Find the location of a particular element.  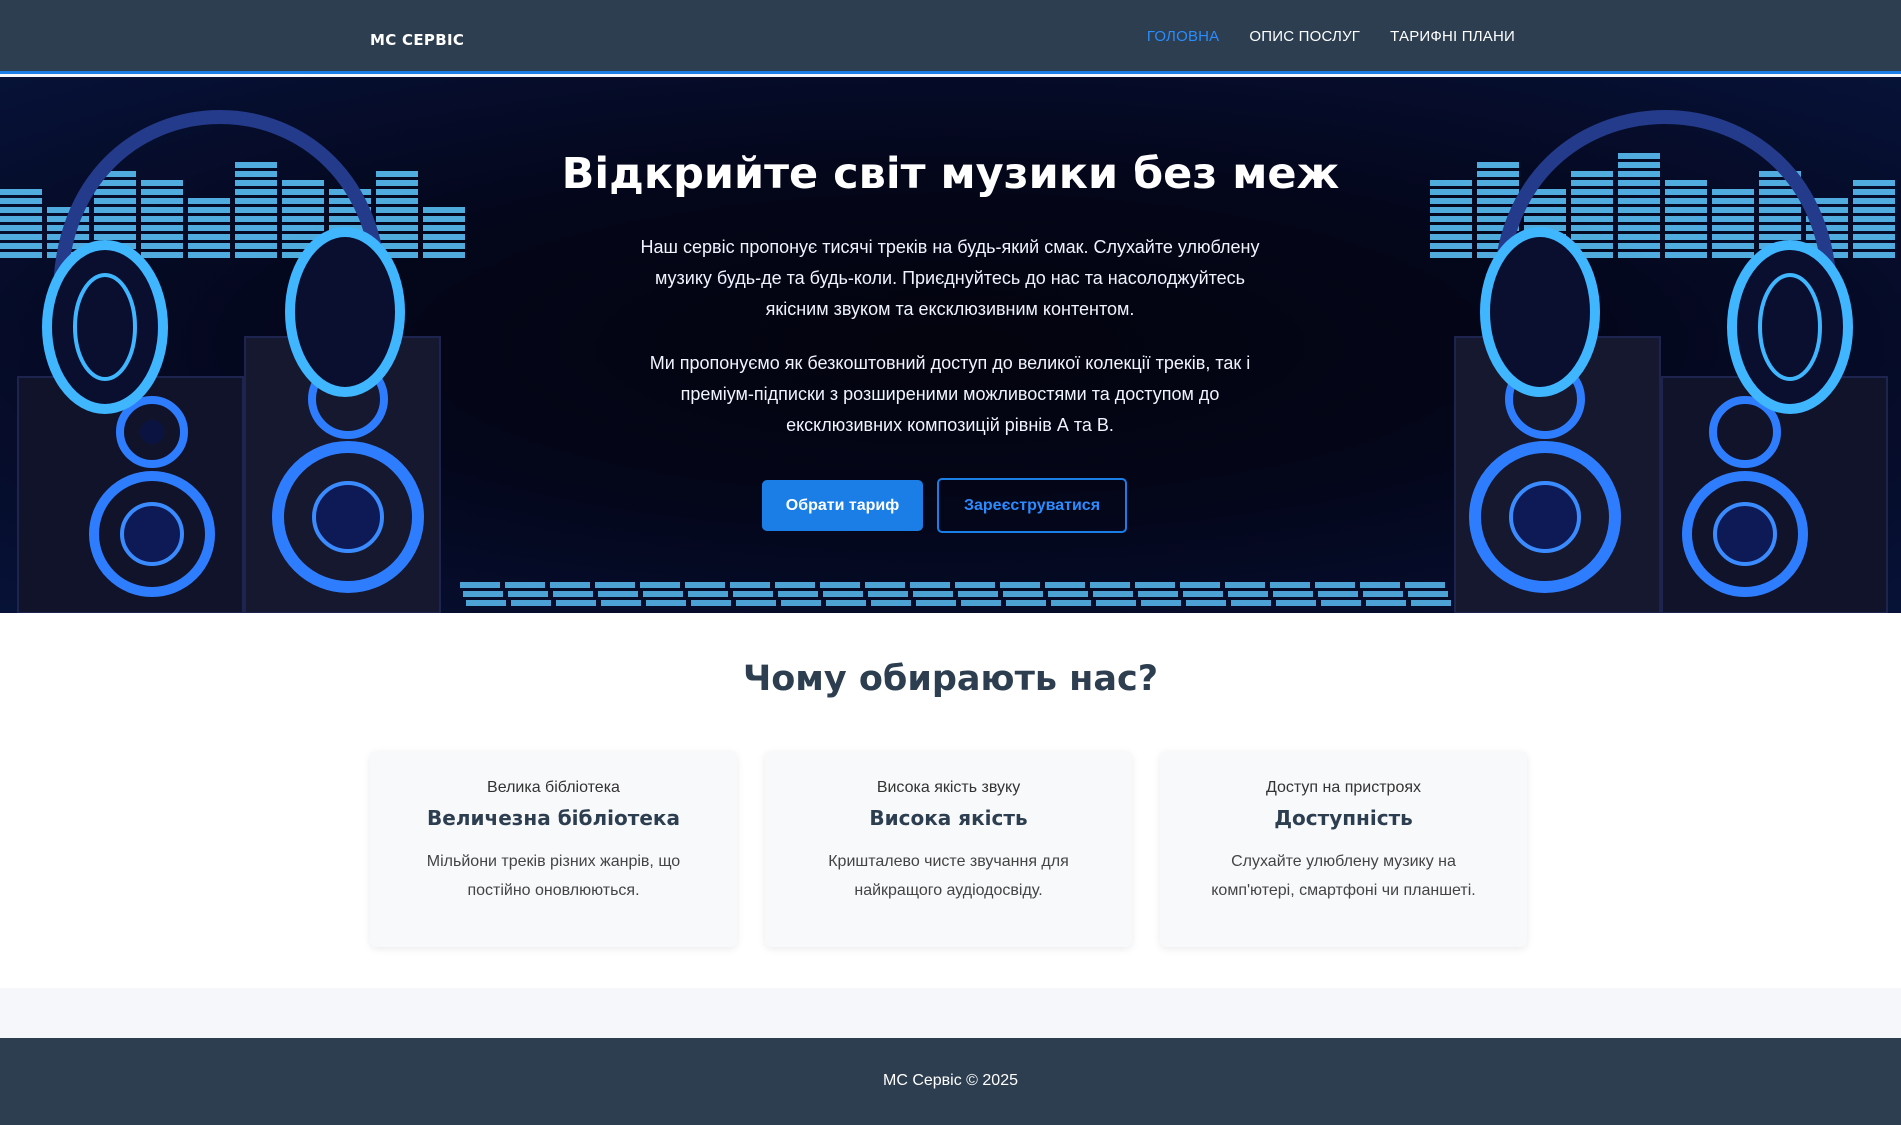

feature-caption: Велика бібліотека is located at coordinates (553, 787).